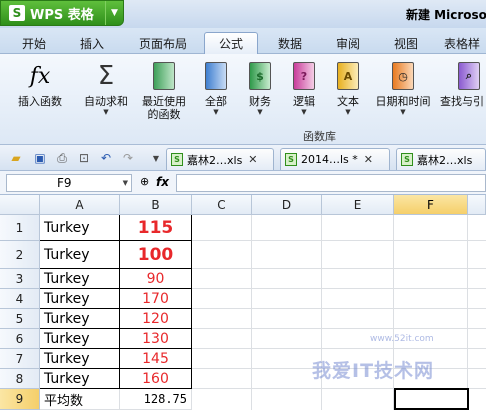  What do you see at coordinates (128, 158) in the screenshot?
I see `redo-icon: ↷` at bounding box center [128, 158].